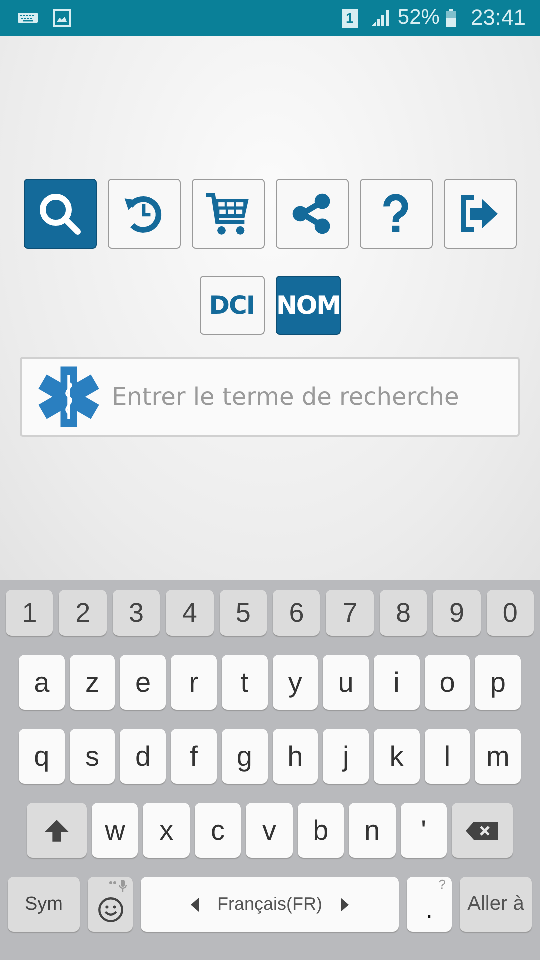 The height and width of the screenshot is (960, 540). Describe the element at coordinates (496, 904) in the screenshot. I see `go-key: Aller à` at that location.